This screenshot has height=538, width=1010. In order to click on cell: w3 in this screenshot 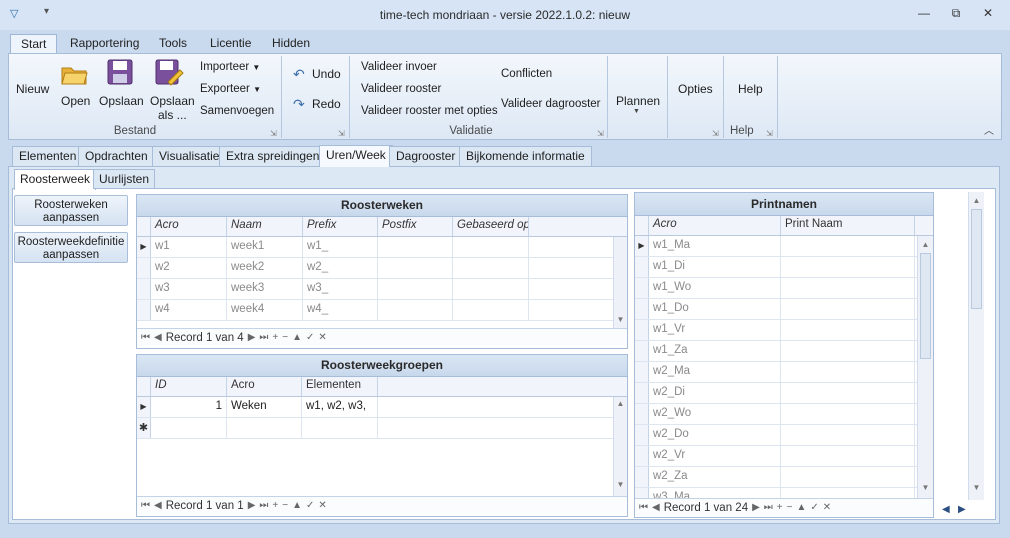, I will do `click(189, 289)`.